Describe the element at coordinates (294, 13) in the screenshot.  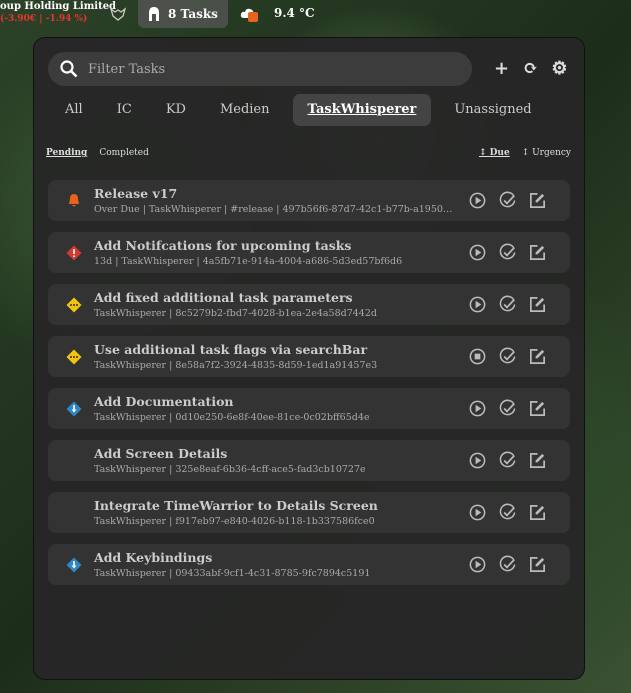
I see `temperature: 9.4 °C` at that location.